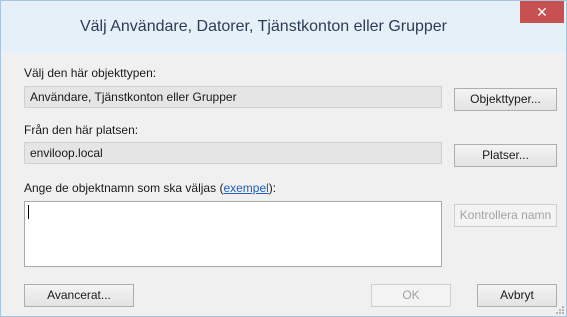  I want to click on location-field: enviloop.local, so click(233, 153).